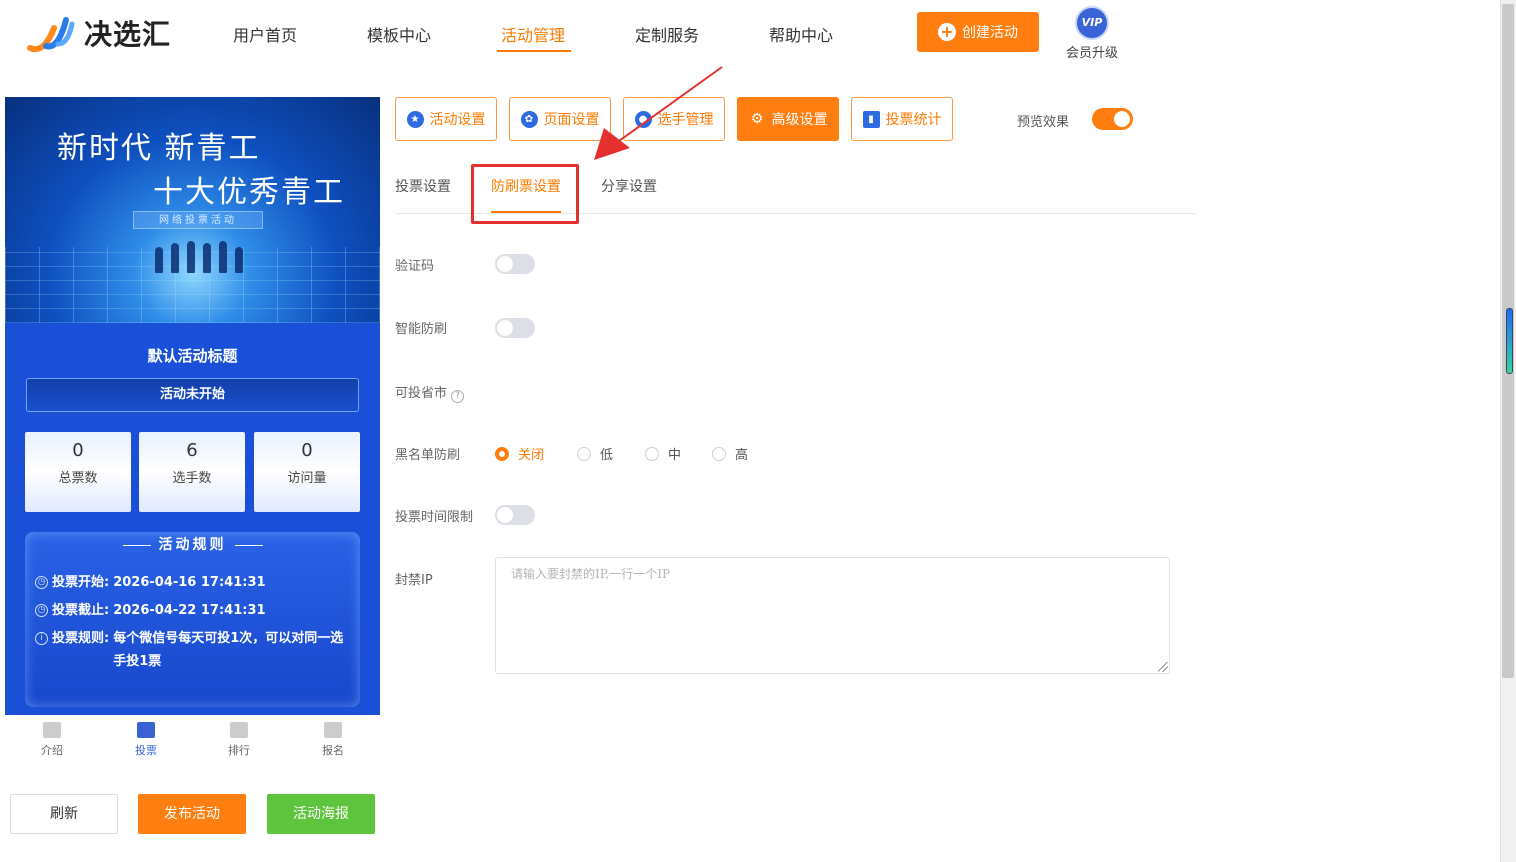 The height and width of the screenshot is (862, 1516). I want to click on rule-key: 投票规则:, so click(81, 638).